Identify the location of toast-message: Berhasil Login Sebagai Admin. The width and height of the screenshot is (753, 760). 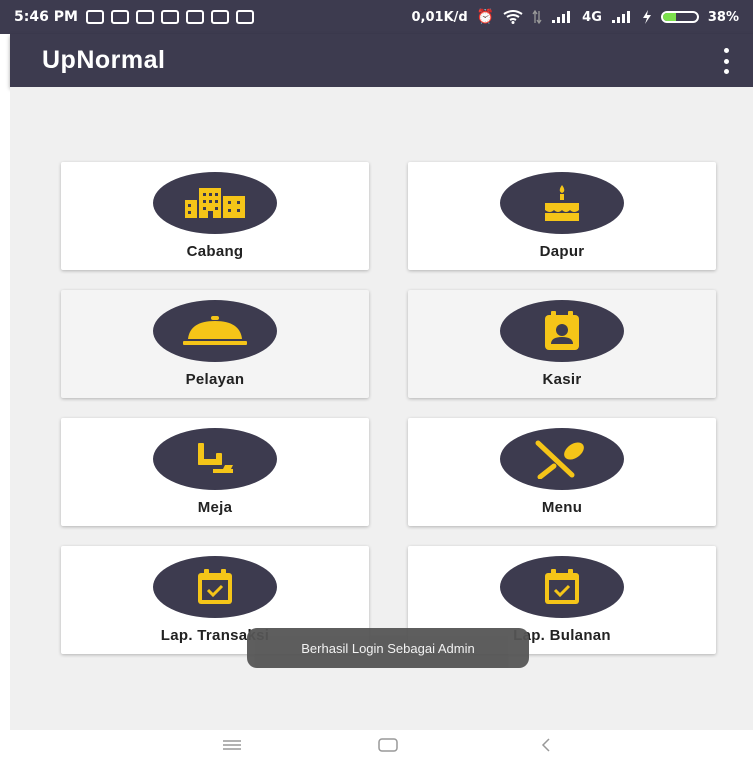
(388, 648).